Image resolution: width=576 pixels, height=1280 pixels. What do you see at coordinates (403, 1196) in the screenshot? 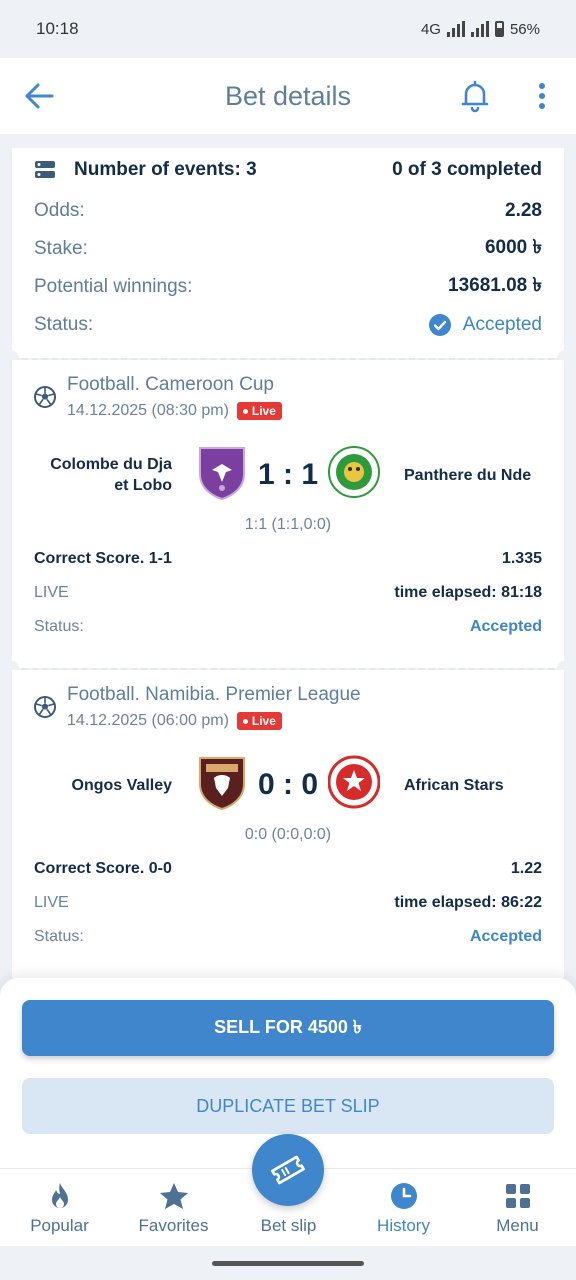
I see `clock-icon` at bounding box center [403, 1196].